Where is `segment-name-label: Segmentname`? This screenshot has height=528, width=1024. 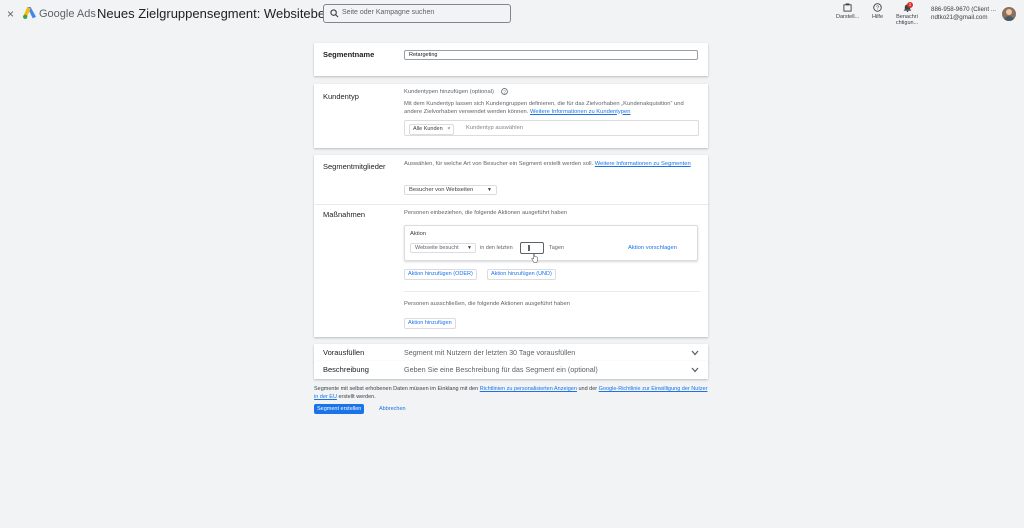
segment-name-label: Segmentname is located at coordinates (349, 54).